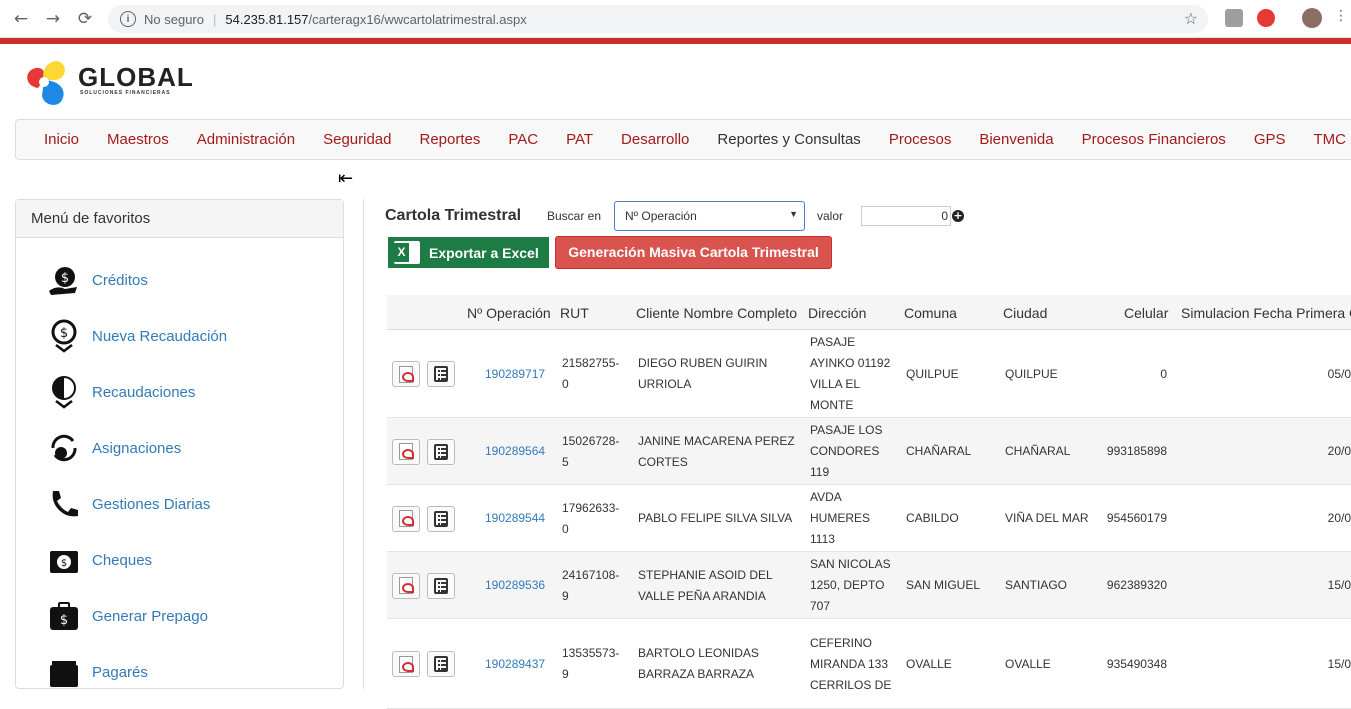 This screenshot has width=1351, height=709. I want to click on sidebar-item-cheques: $ Cheques, so click(99, 560).